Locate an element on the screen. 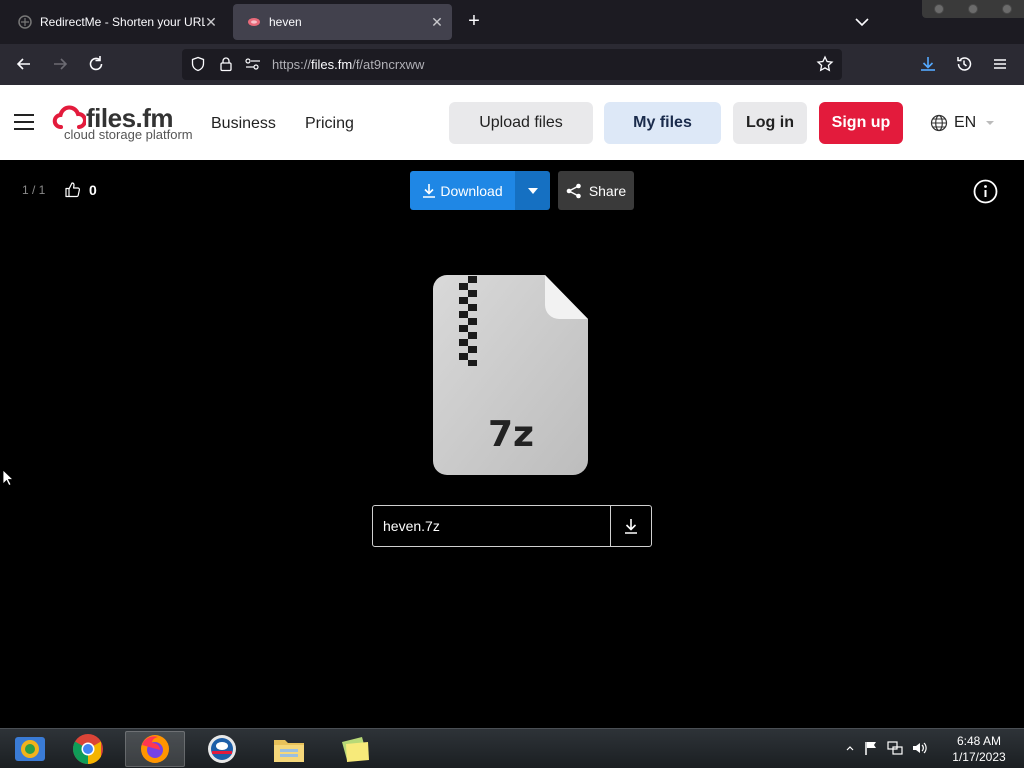 This screenshot has height=768, width=1024. taskbar-sticky-notes is located at coordinates (356, 749).